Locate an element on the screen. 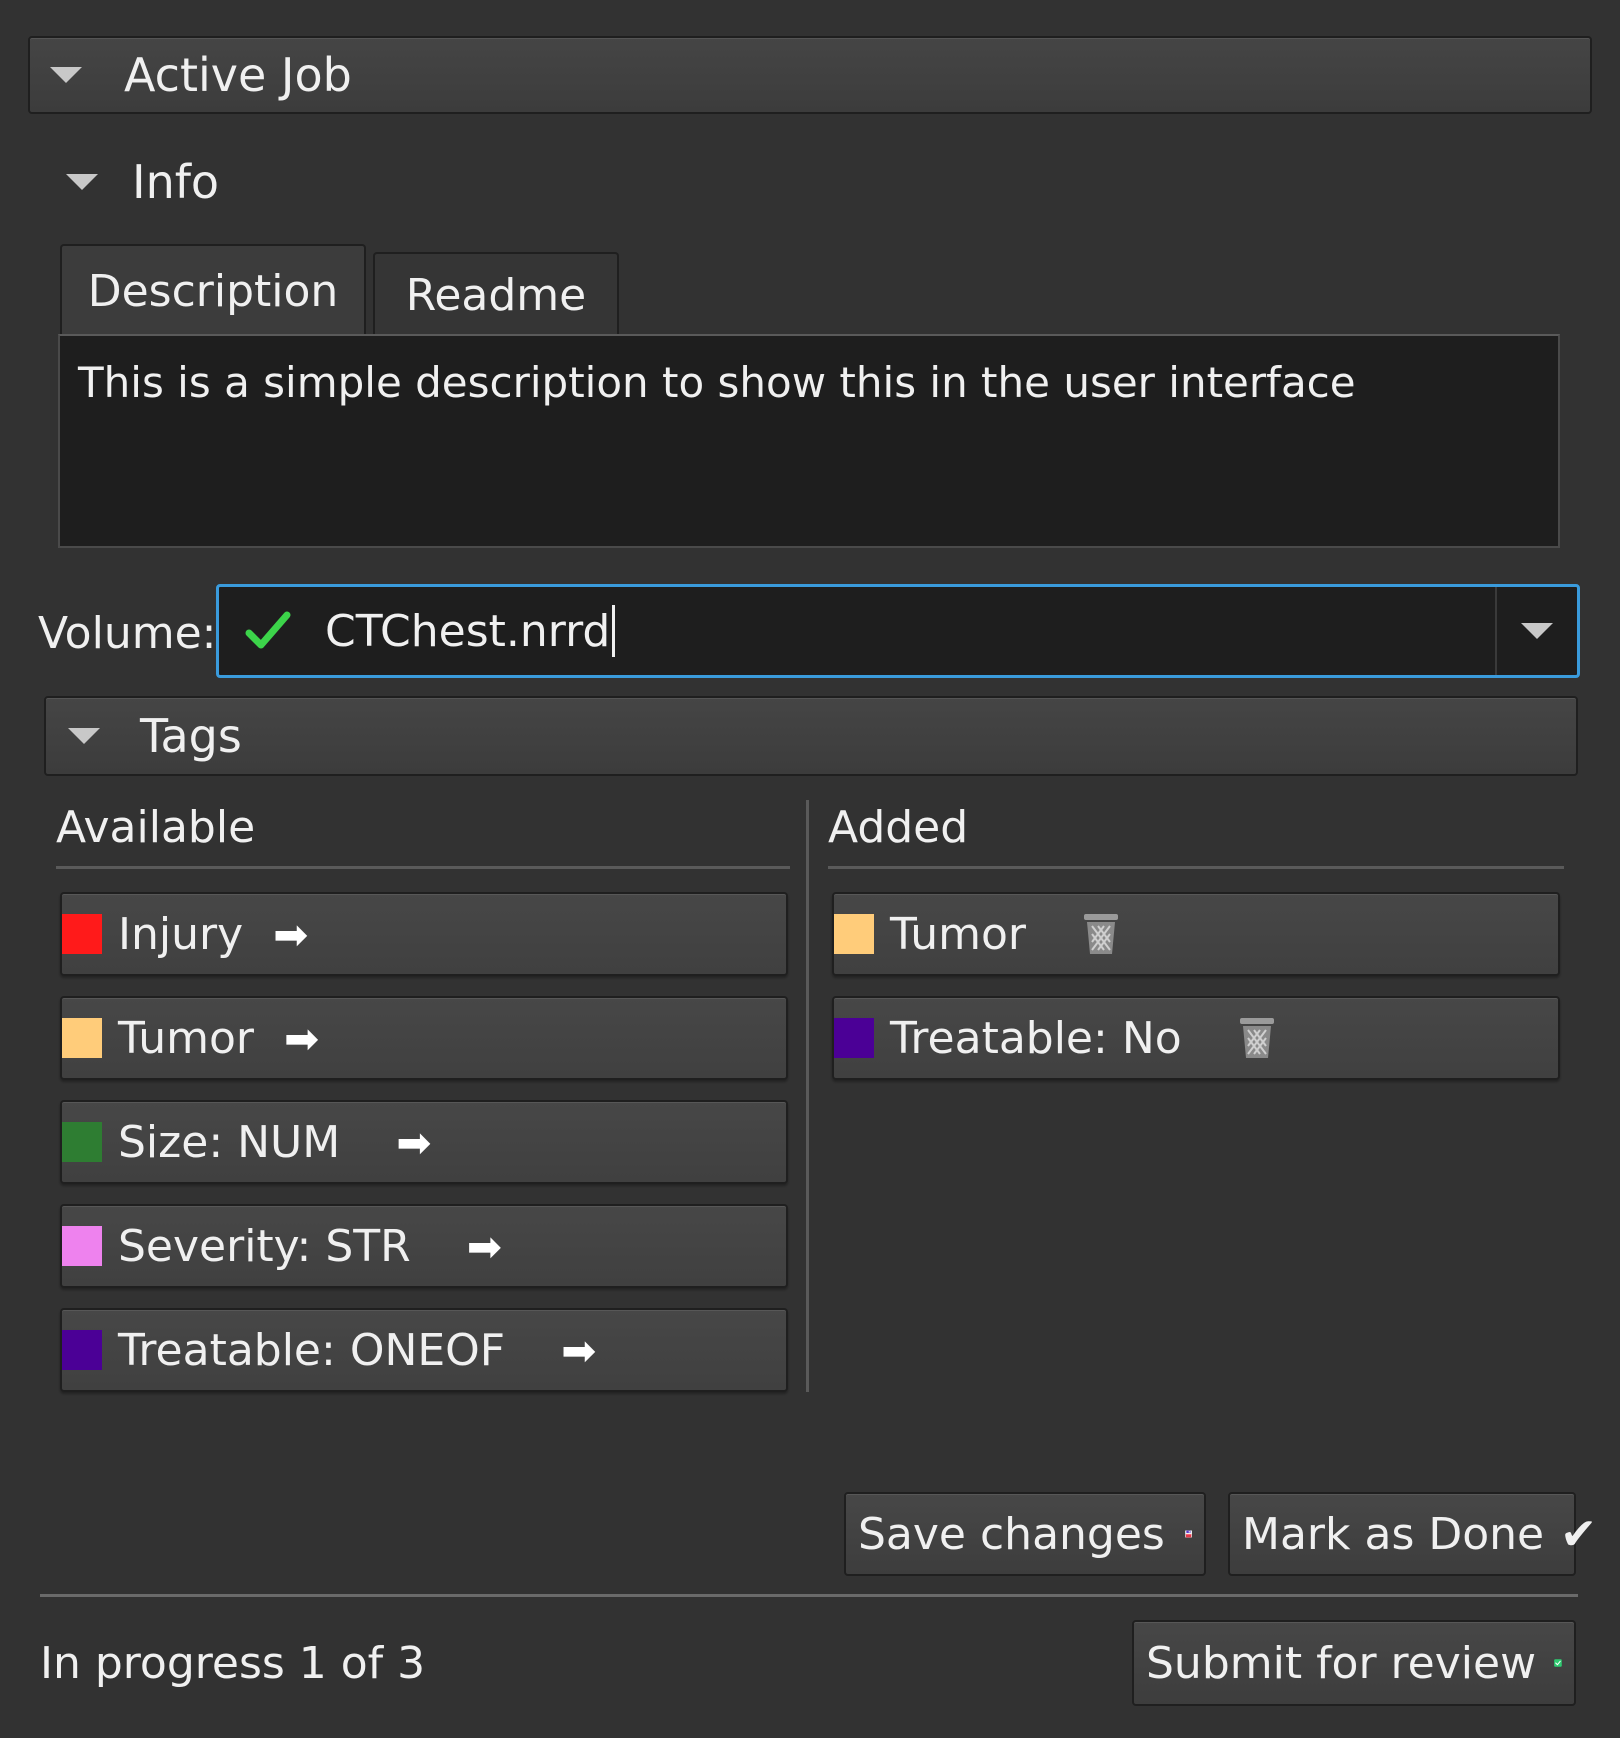 The image size is (1620, 1738). volume-label: Volume: is located at coordinates (127, 633).